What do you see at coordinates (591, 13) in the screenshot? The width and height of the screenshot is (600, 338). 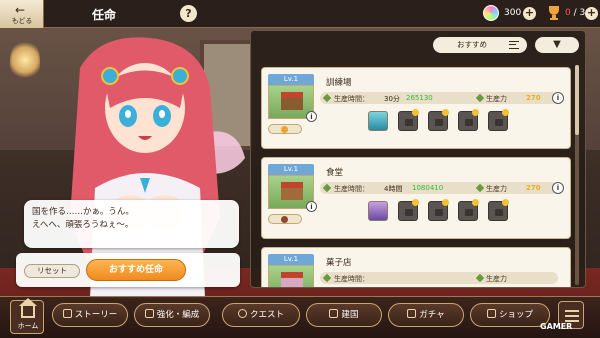 I see `trophy-plus-button: +` at bounding box center [591, 13].